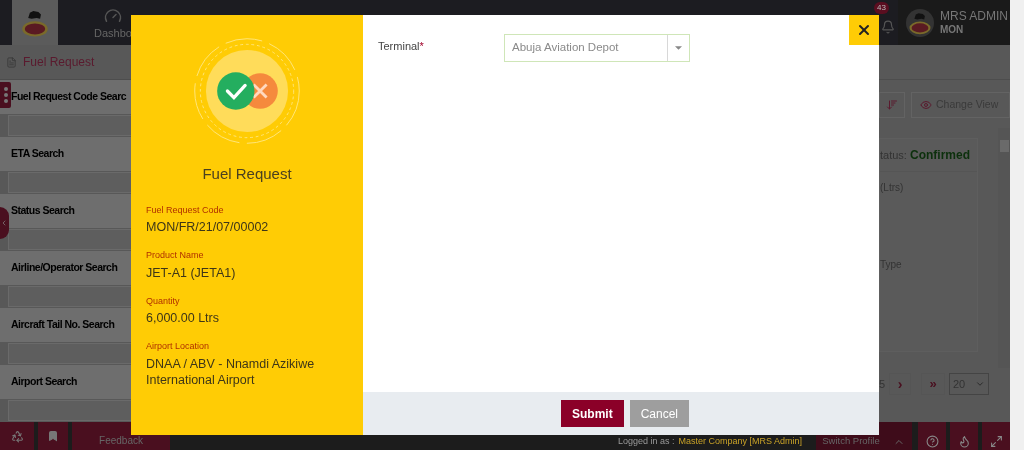 This screenshot has height=450, width=1024. Describe the element at coordinates (183, 318) in the screenshot. I see `detail-value: 6,000.00 Ltrs` at that location.